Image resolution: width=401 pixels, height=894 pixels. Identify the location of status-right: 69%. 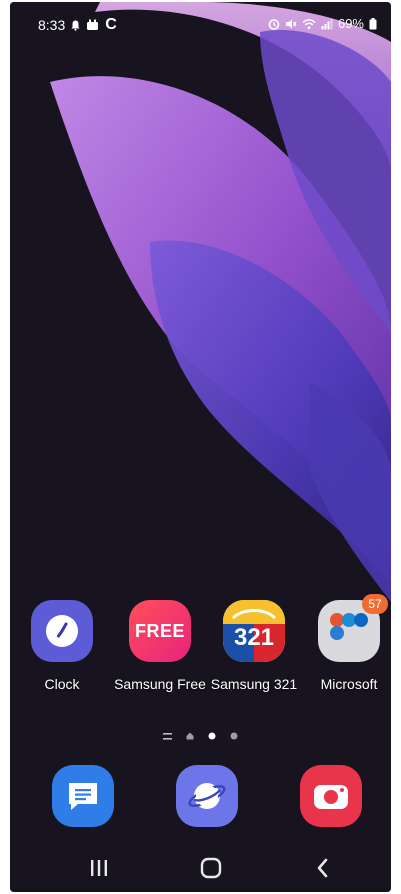
(322, 23).